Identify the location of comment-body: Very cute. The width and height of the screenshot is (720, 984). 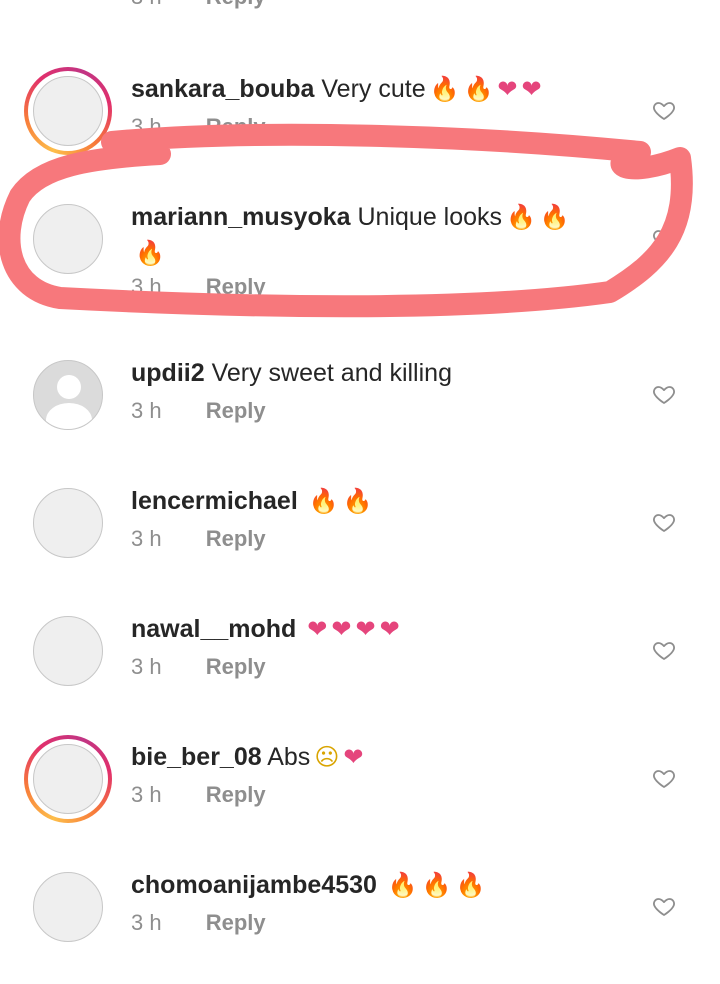
(373, 89).